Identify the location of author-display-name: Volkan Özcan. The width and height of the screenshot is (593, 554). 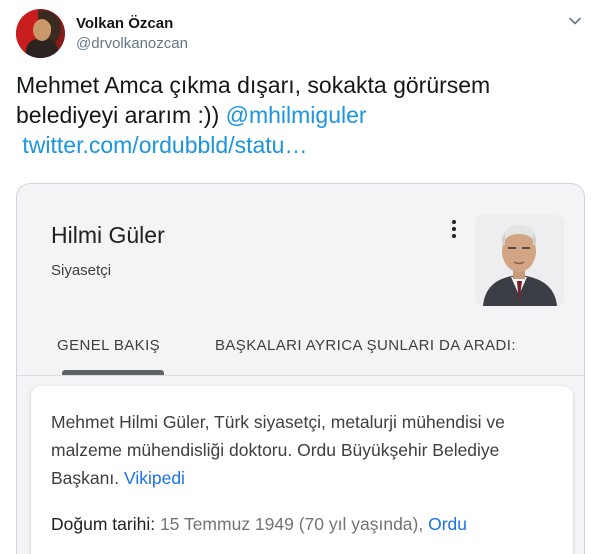
(124, 23).